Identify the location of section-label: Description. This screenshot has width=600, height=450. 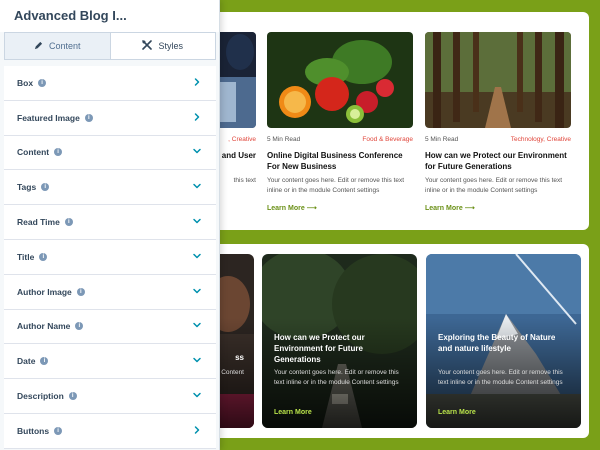
(40, 396).